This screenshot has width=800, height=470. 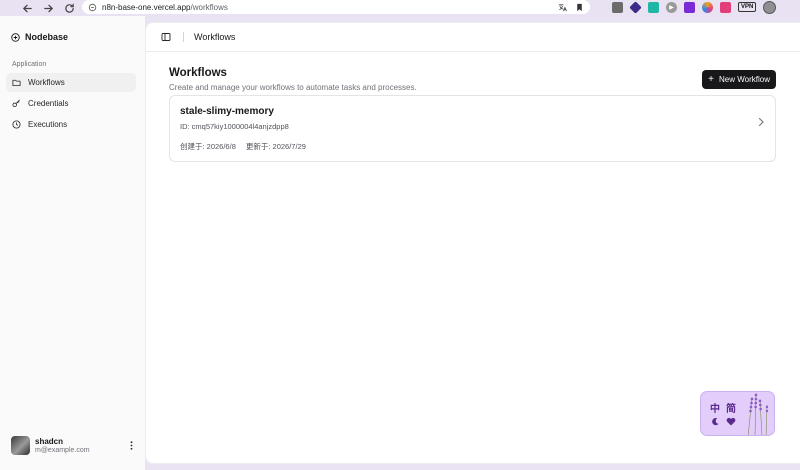 What do you see at coordinates (46, 82) in the screenshot?
I see `sidebar-item-label: Workflows` at bounding box center [46, 82].